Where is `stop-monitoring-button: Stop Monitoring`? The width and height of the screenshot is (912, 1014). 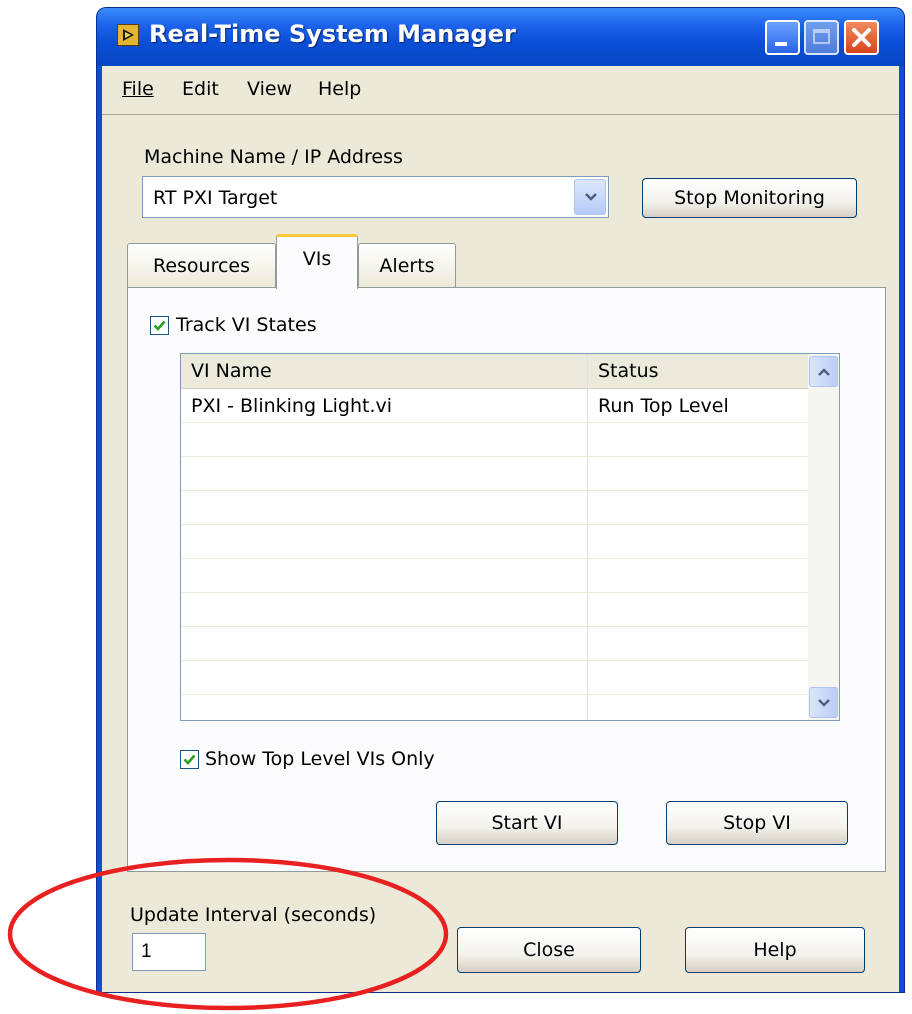 stop-monitoring-button: Stop Monitoring is located at coordinates (749, 198).